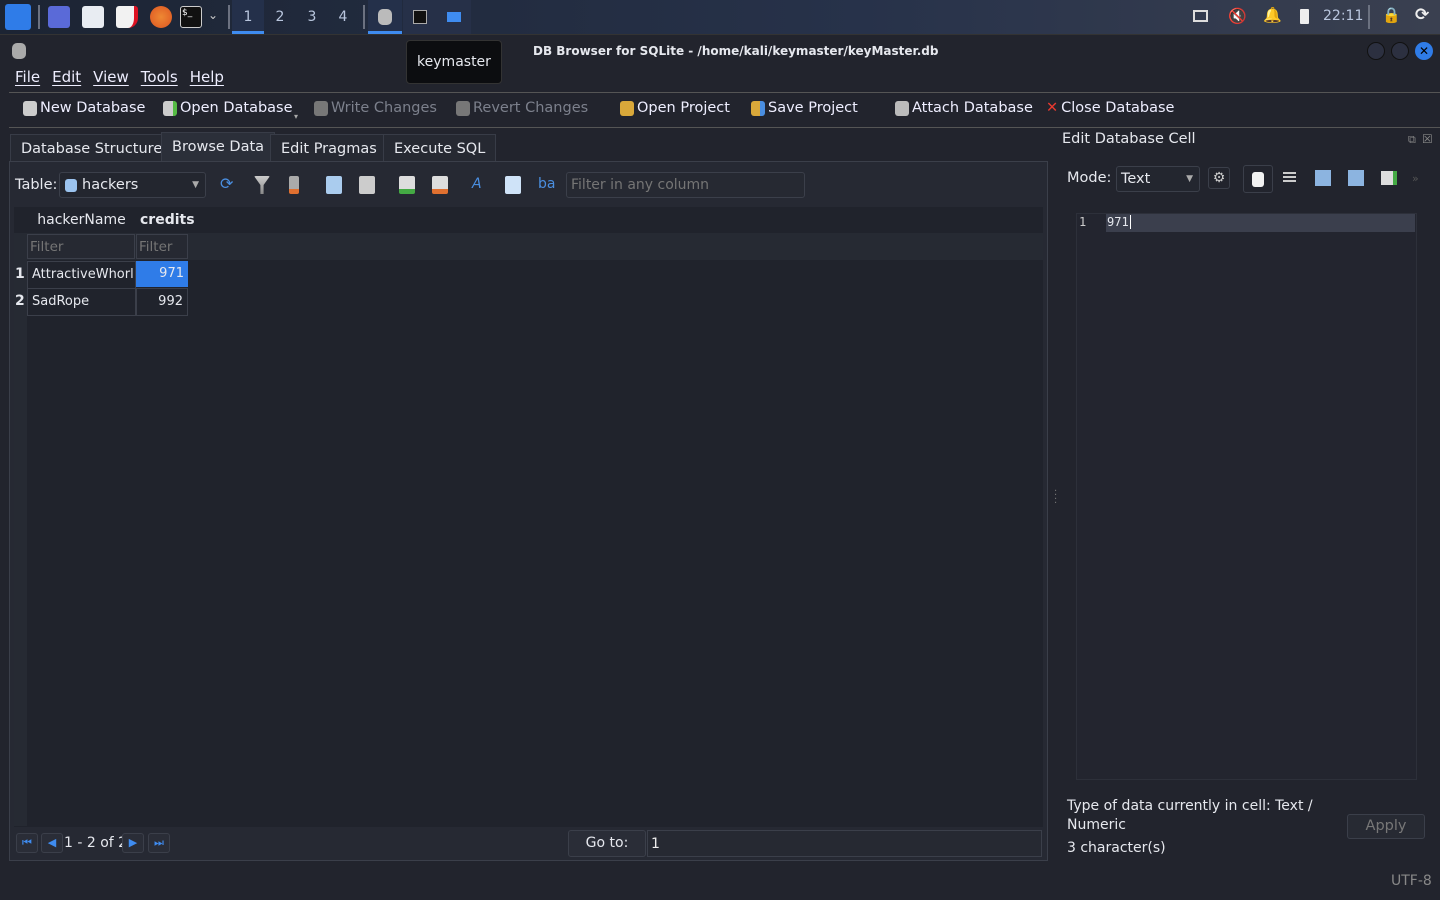 This screenshot has width=1440, height=900. I want to click on open-project-button: Open Project, so click(675, 108).